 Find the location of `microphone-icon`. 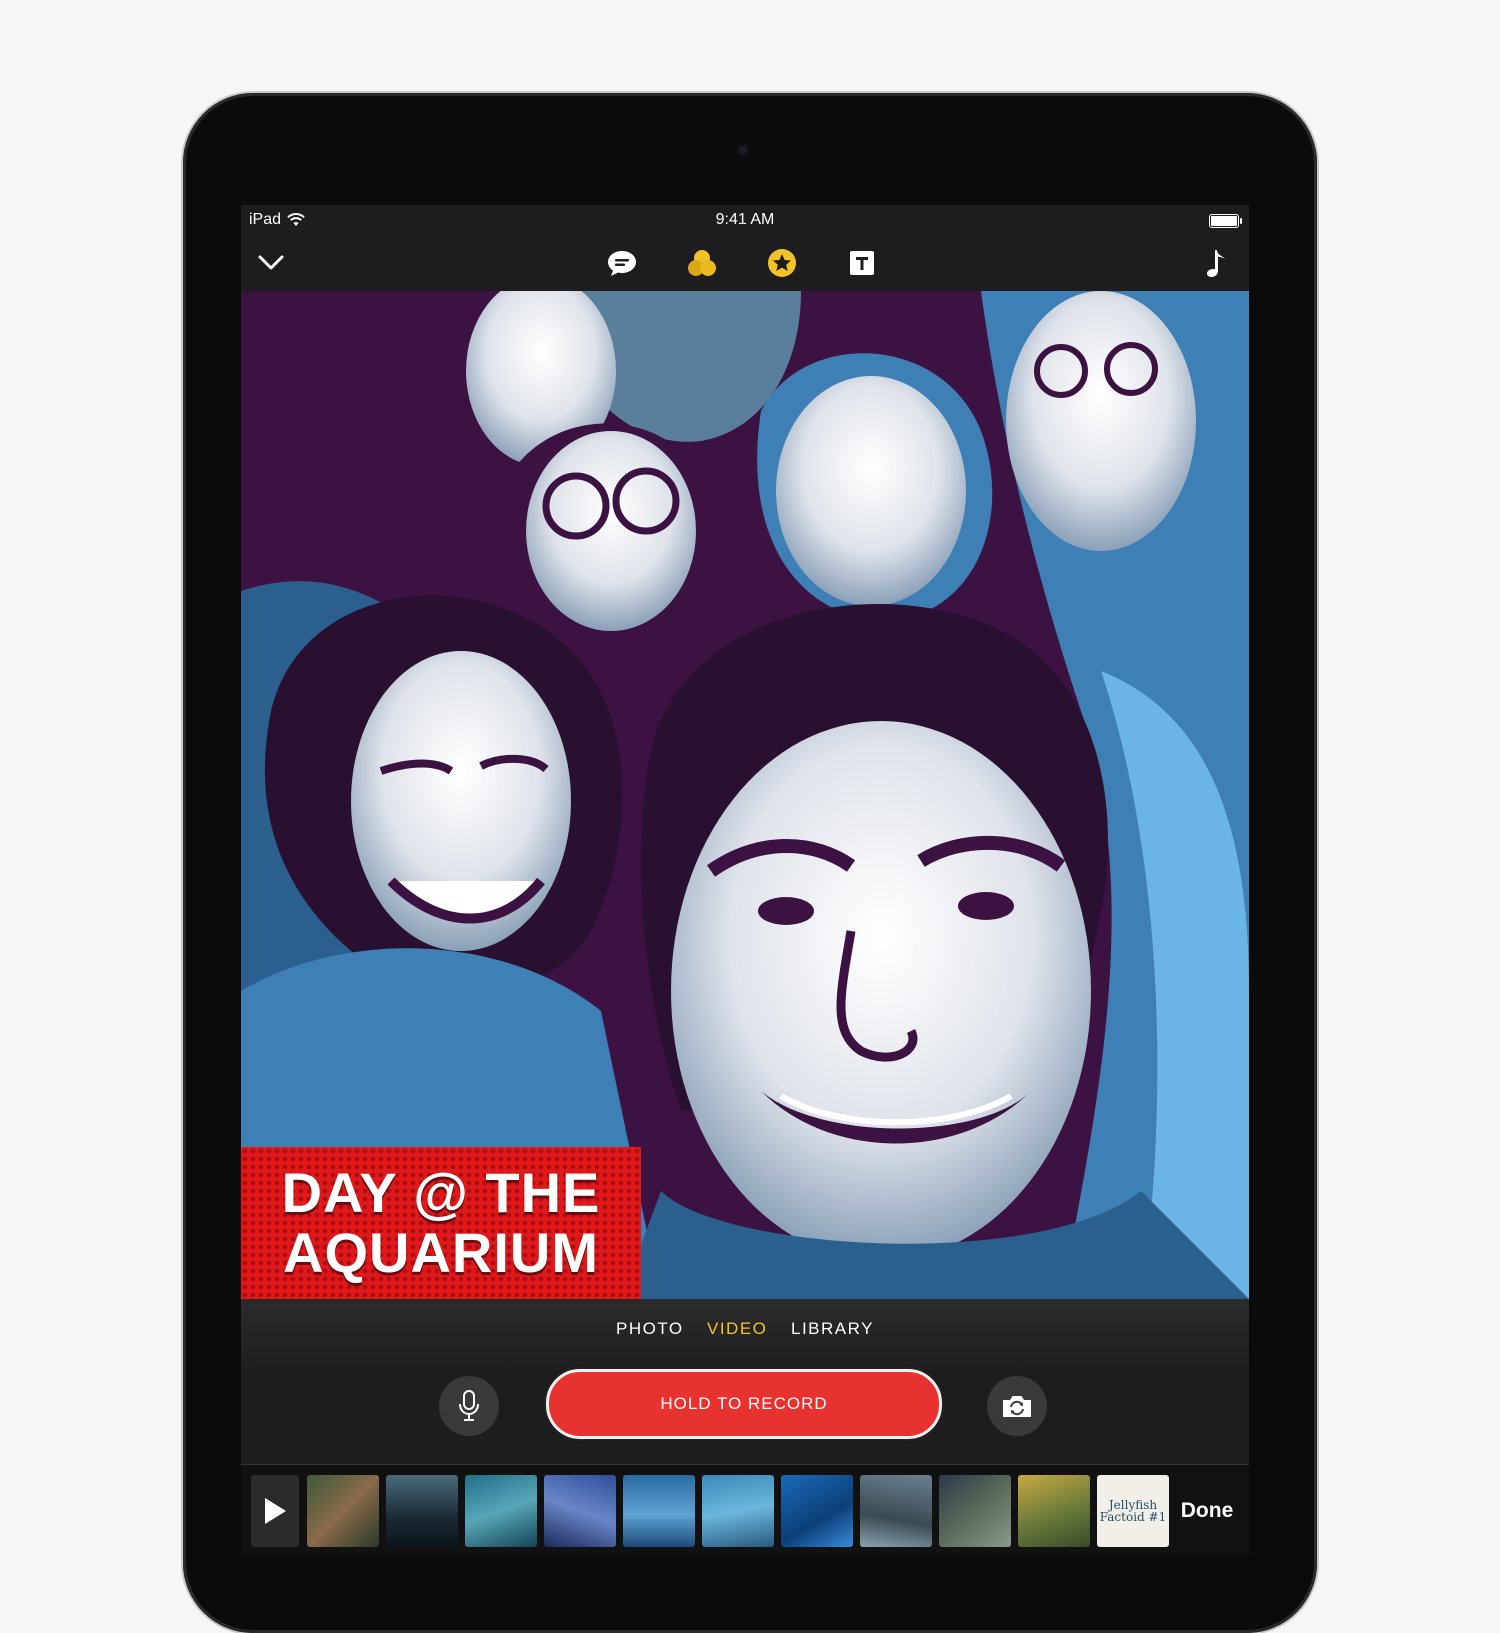

microphone-icon is located at coordinates (469, 1405).